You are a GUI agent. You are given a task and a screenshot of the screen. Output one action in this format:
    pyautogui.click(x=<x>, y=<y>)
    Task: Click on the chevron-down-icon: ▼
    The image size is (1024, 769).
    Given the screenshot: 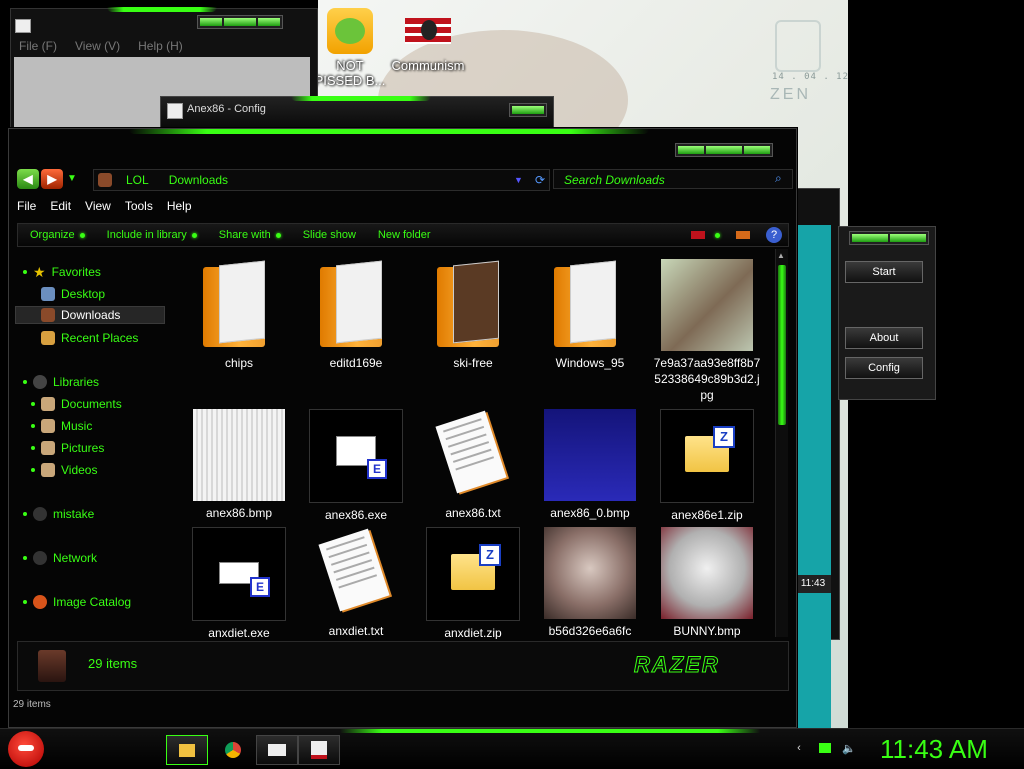 What is the action you would take?
    pyautogui.click(x=518, y=180)
    